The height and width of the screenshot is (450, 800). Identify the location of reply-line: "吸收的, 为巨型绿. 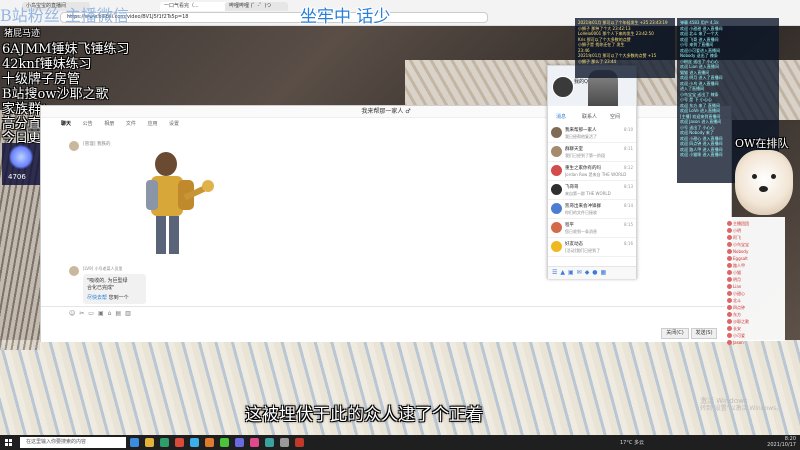
(107, 281).